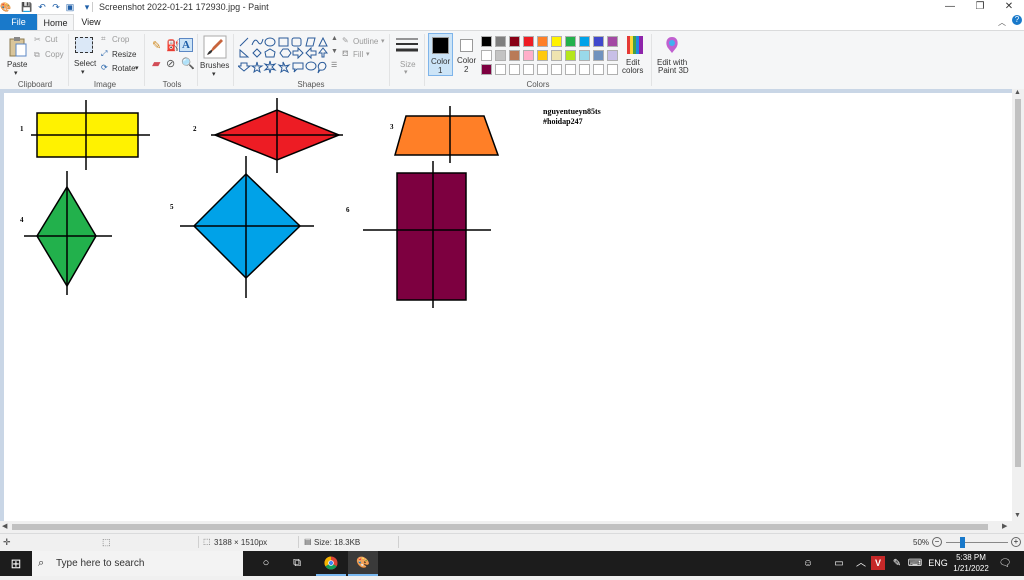  What do you see at coordinates (383, 41) in the screenshot?
I see `outline-dropdown-icon: ▾` at bounding box center [383, 41].